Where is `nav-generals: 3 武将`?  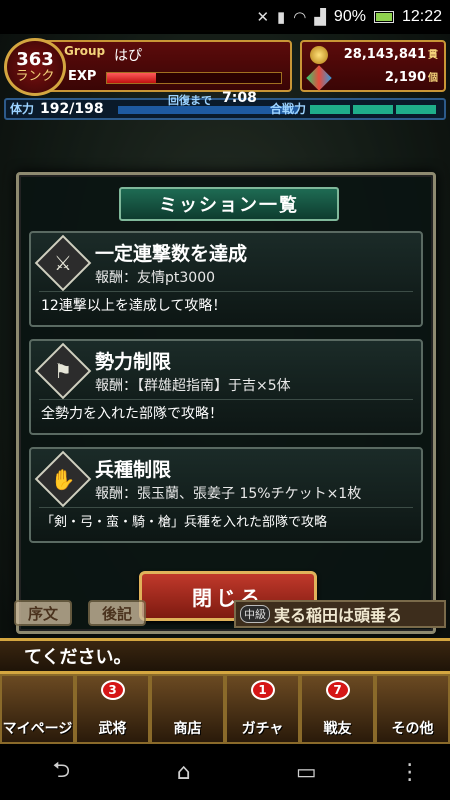
nav-generals: 3 武将 is located at coordinates (112, 709).